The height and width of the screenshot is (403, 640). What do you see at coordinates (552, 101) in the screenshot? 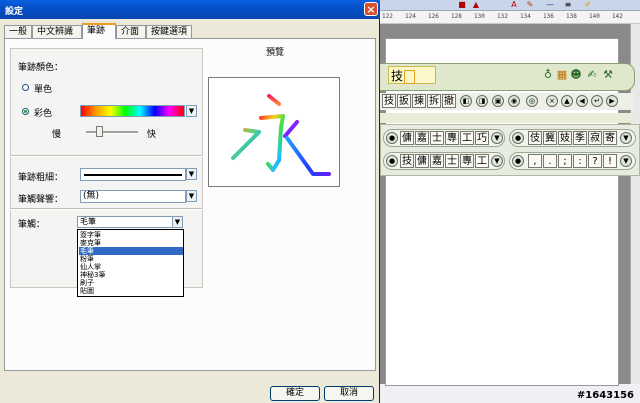
I see `close-icon: ×` at bounding box center [552, 101].